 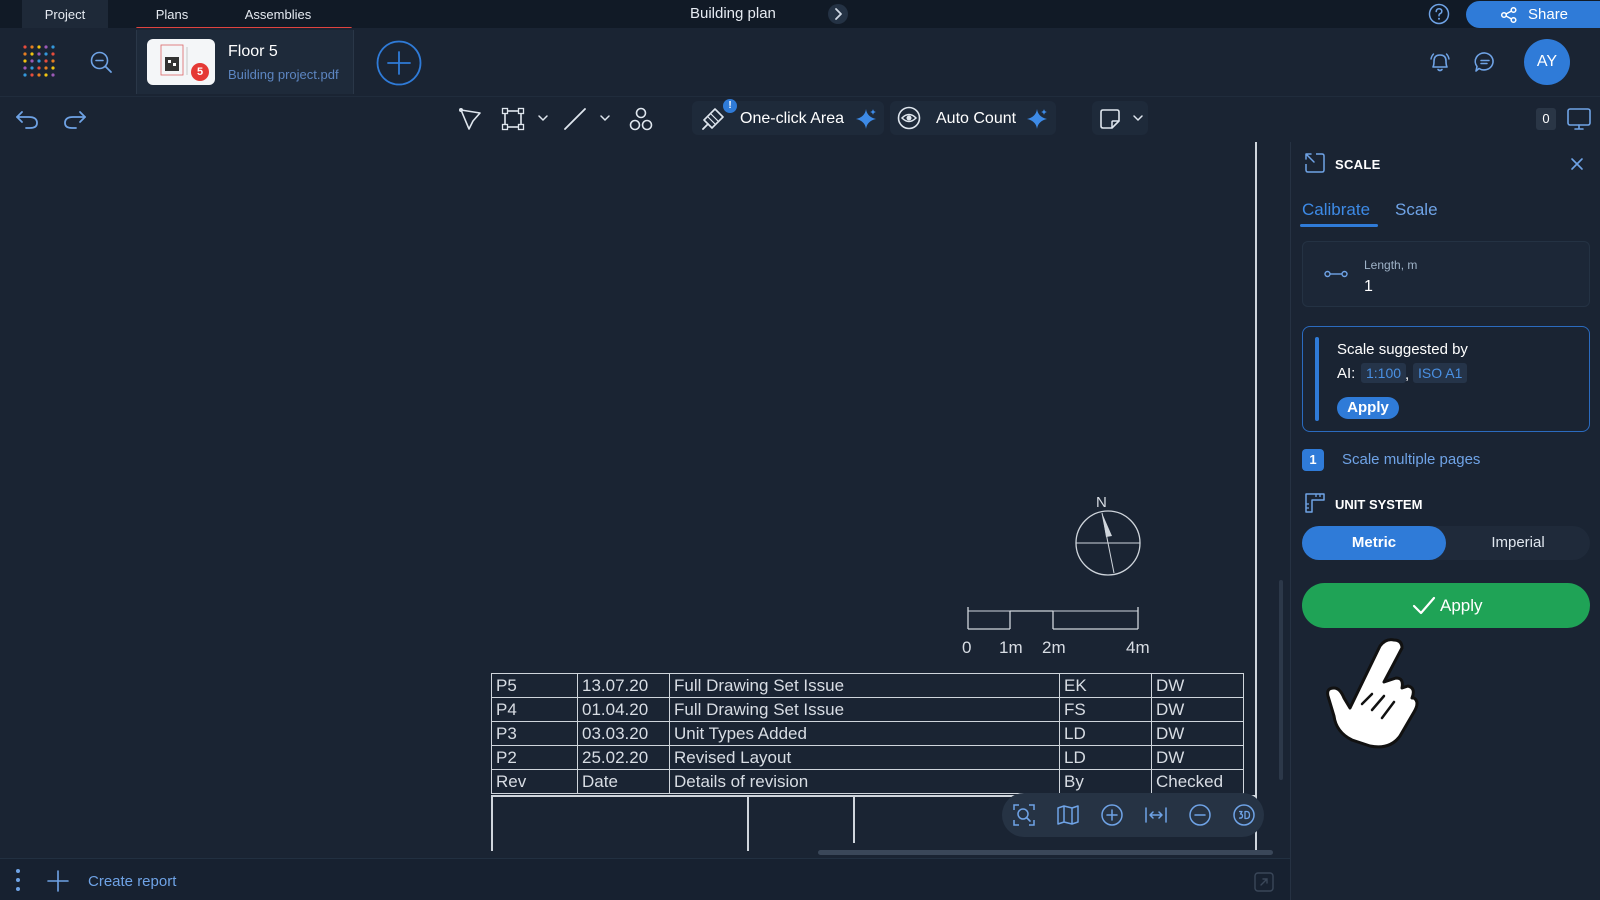 I want to click on panel-title: SCALE, so click(x=1358, y=164).